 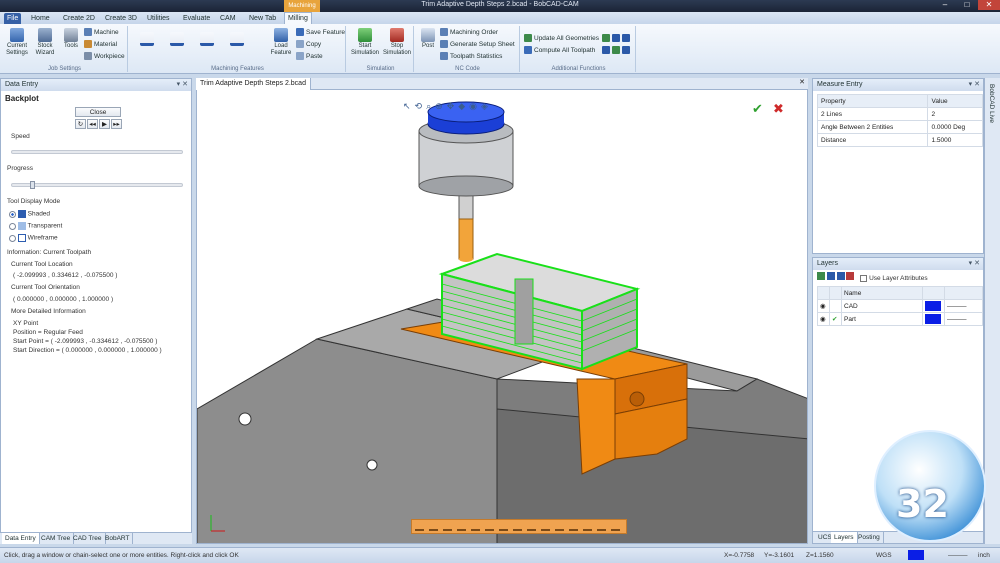 I want to click on table-row: 2 Lines 2, so click(x=899, y=114).